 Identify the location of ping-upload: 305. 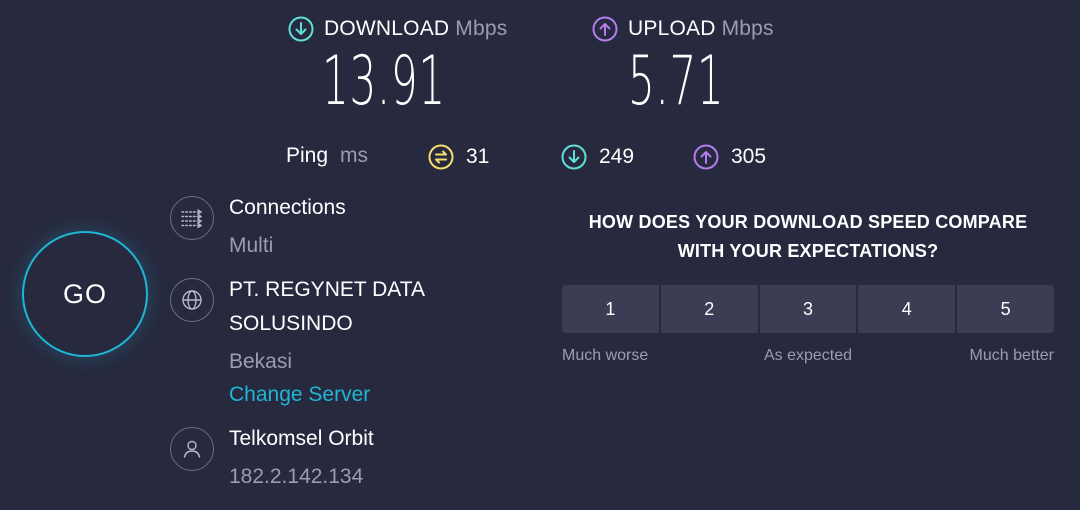
(729, 157).